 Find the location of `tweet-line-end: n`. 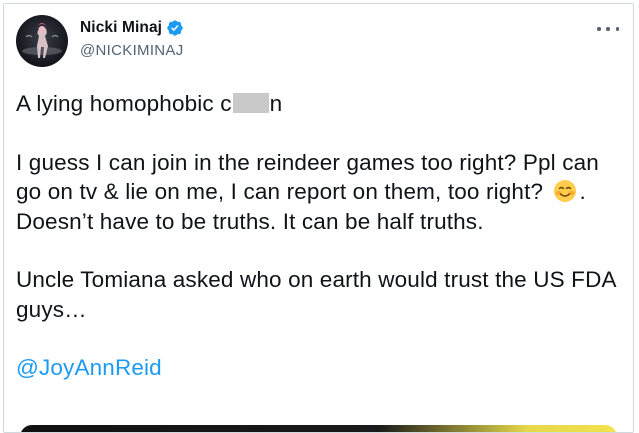

tweet-line-end: n is located at coordinates (276, 103).